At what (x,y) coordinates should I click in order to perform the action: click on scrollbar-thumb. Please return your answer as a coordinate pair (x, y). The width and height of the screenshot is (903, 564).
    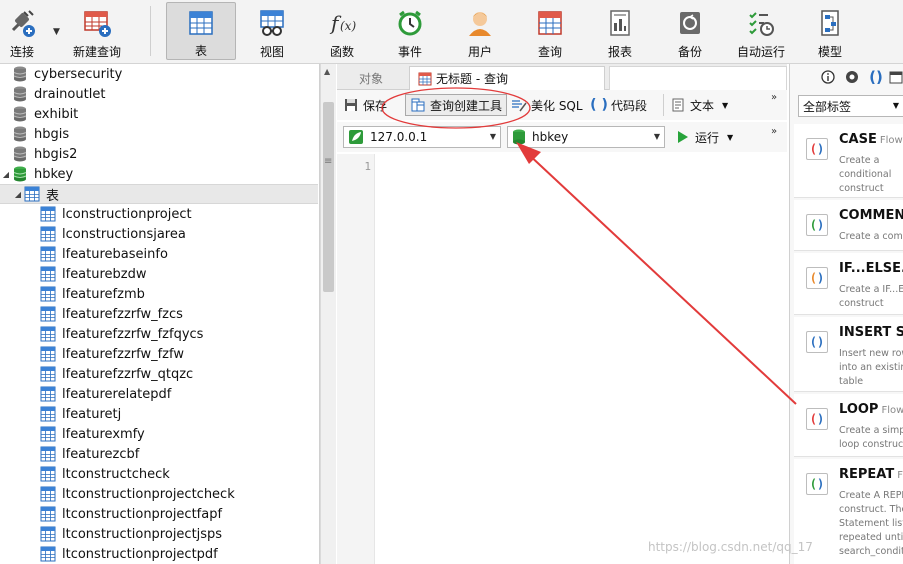
    Looking at the image, I should click on (328, 197).